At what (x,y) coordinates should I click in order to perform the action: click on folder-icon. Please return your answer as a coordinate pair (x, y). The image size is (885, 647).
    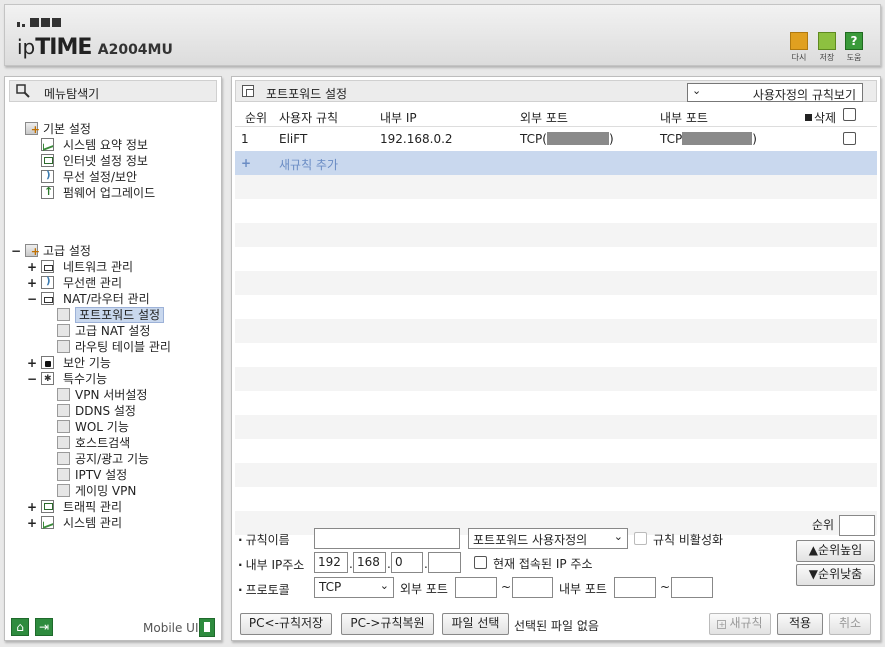
    Looking at the image, I should click on (32, 130).